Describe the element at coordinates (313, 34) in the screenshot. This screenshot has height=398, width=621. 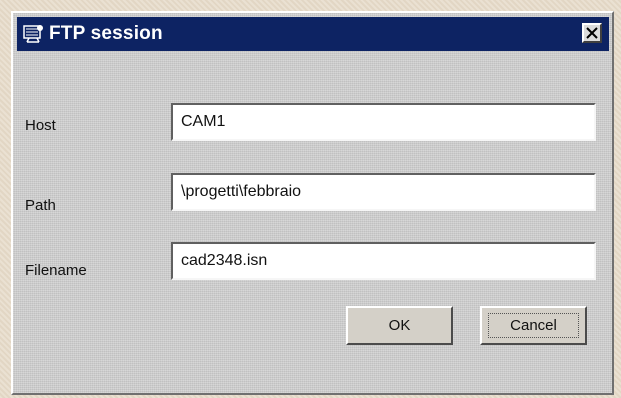
I see `dialog-titlebar: FTP session` at that location.